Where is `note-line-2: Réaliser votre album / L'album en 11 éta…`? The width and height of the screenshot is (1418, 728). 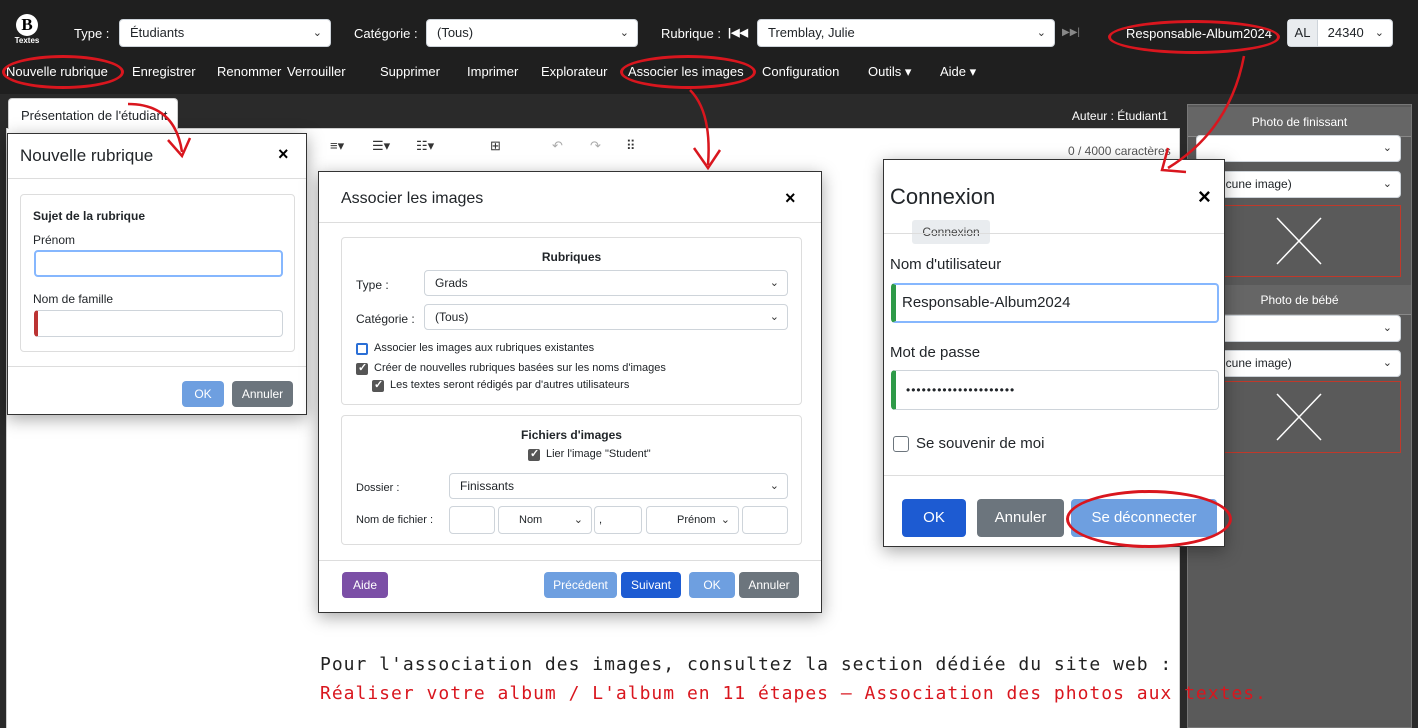 note-line-2: Réaliser votre album / L'album en 11 éta… is located at coordinates (793, 693).